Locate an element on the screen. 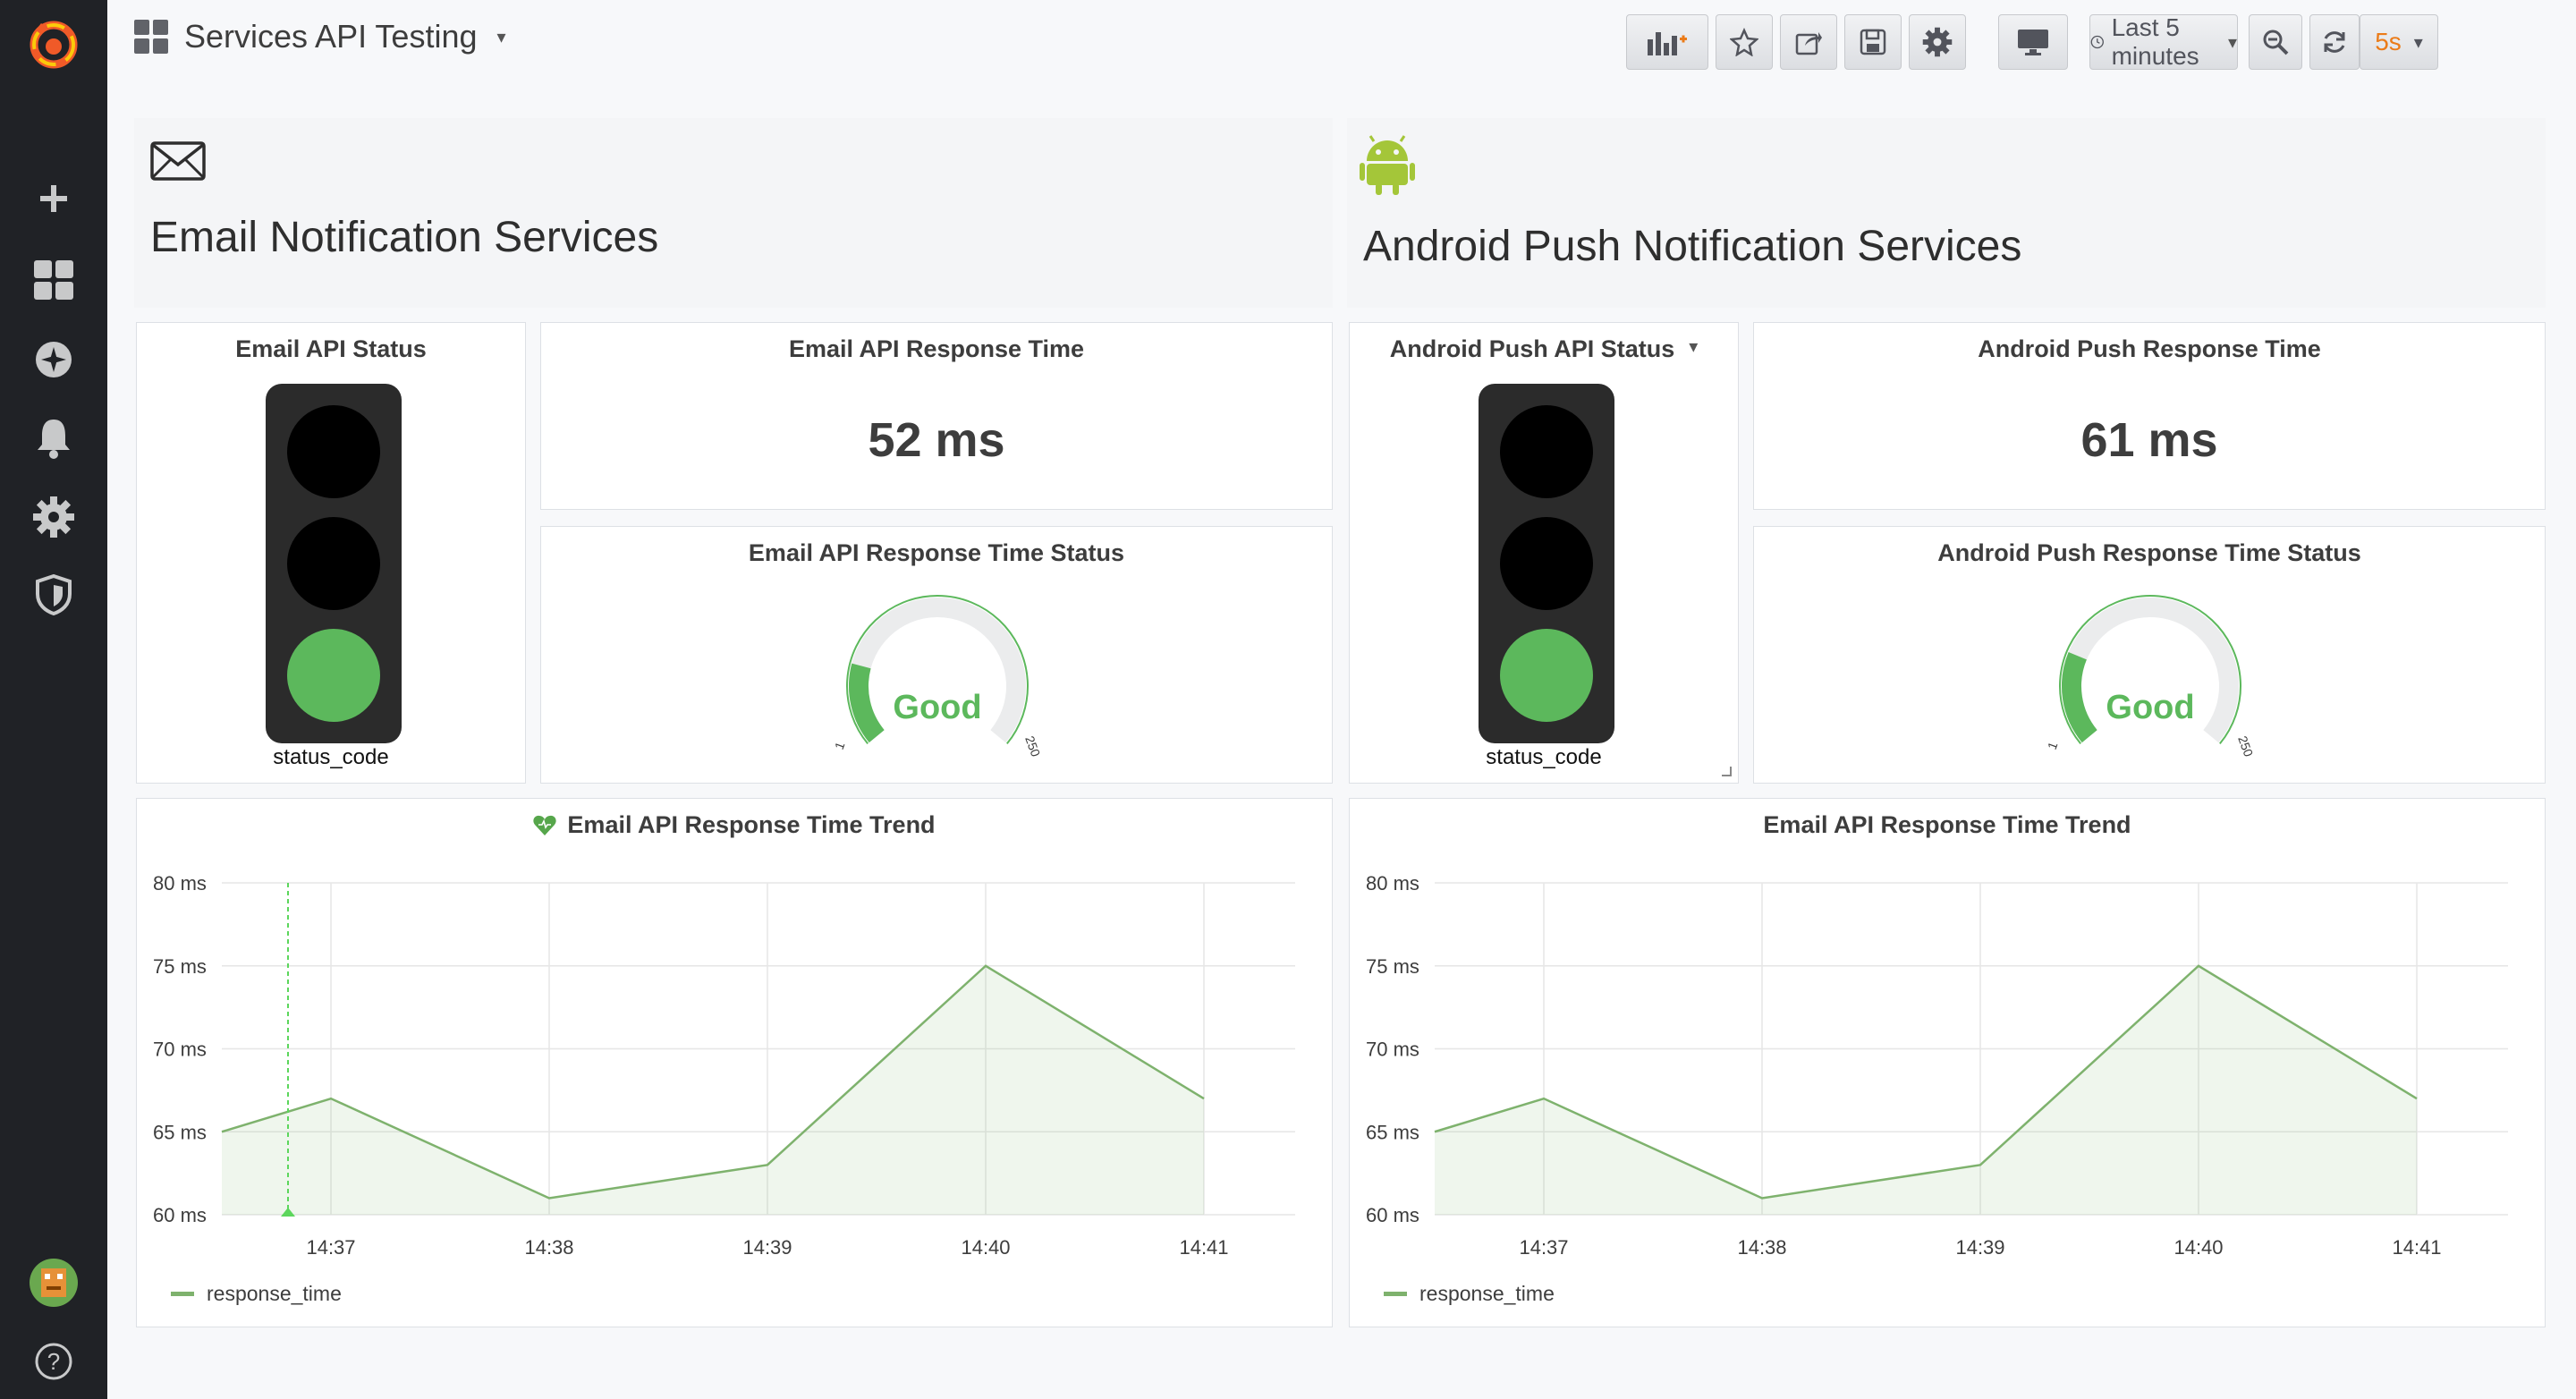 This screenshot has height=1399, width=2576. clock-icon is located at coordinates (2097, 42).